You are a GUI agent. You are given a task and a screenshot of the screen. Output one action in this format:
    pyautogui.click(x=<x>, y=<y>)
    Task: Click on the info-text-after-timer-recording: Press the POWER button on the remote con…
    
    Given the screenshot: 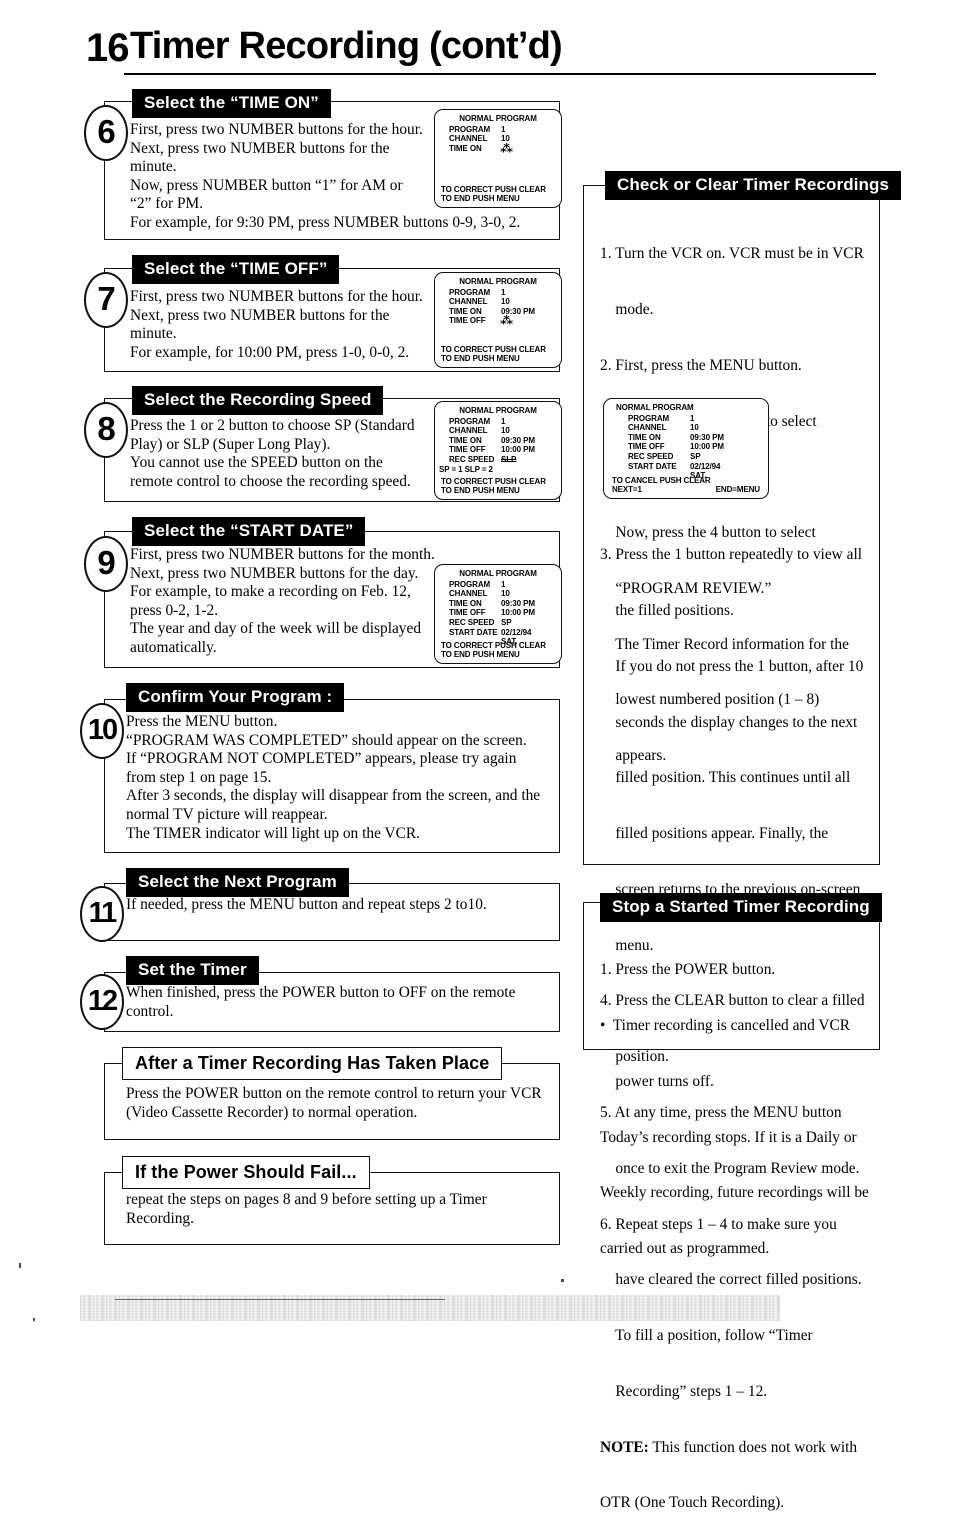 What is the action you would take?
    pyautogui.click(x=336, y=1103)
    